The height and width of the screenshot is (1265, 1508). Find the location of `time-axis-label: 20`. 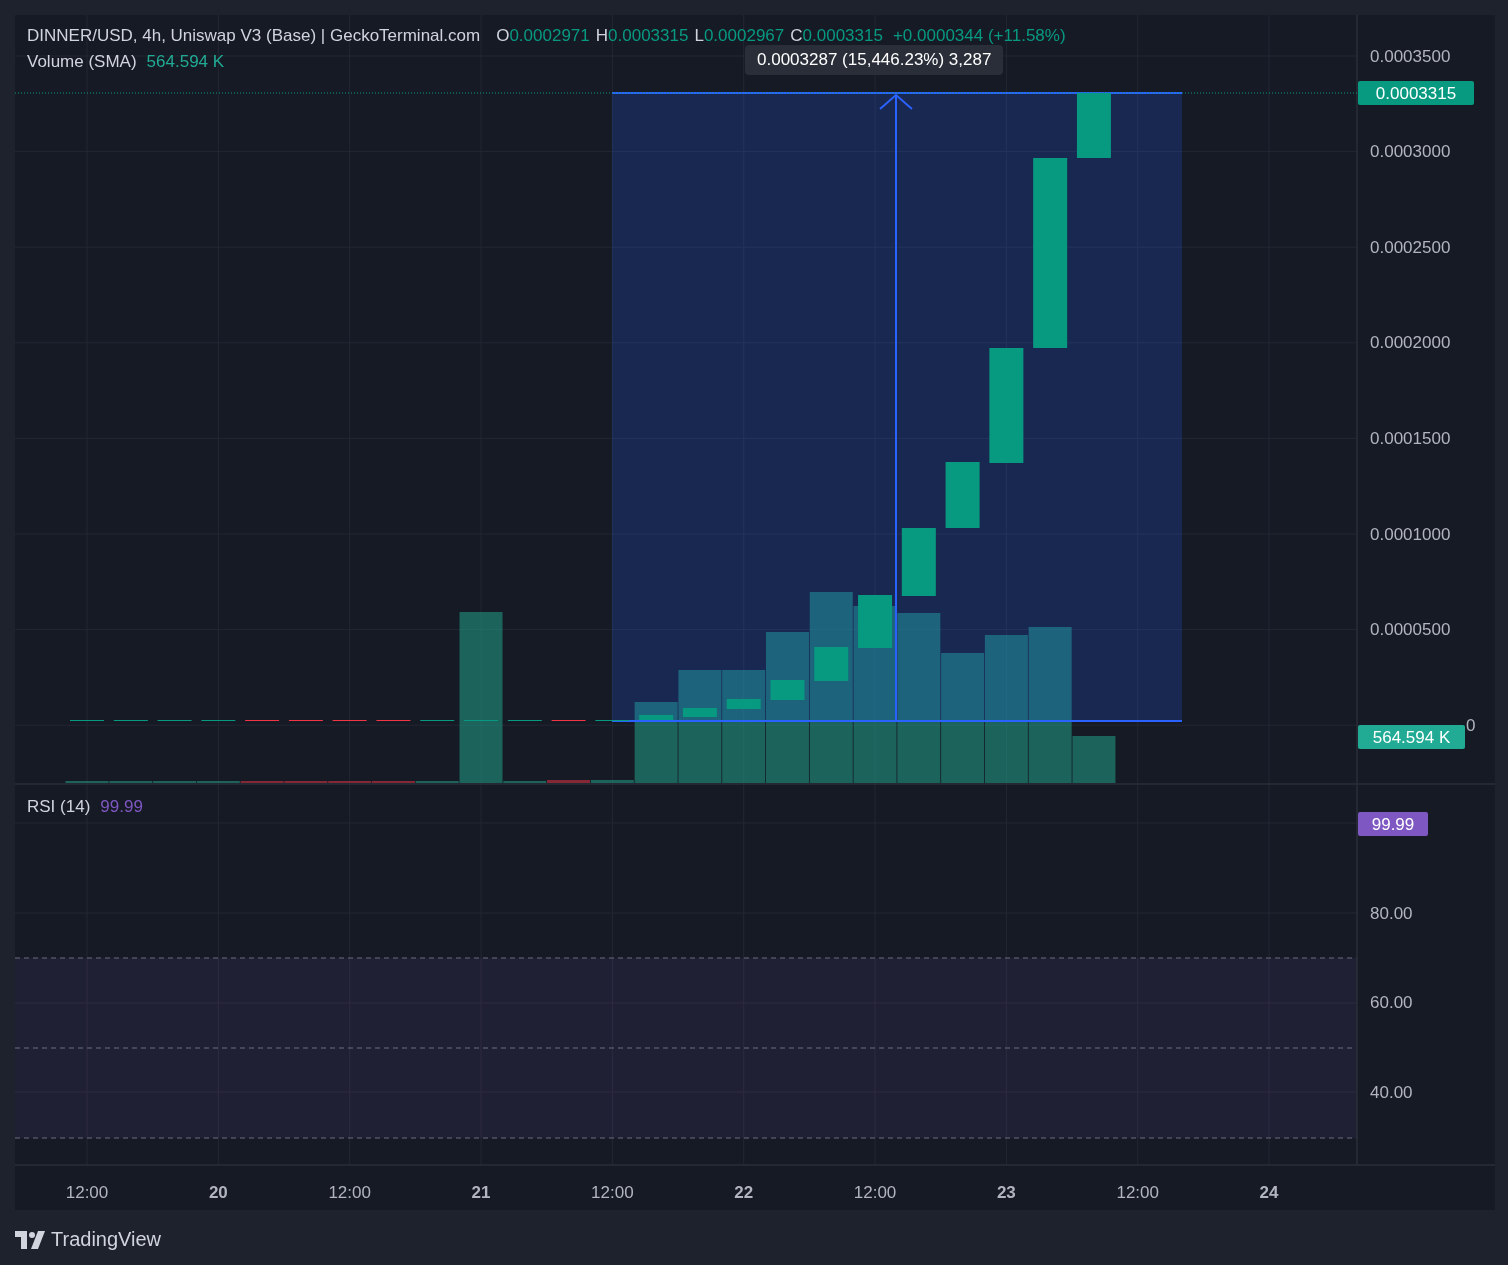

time-axis-label: 20 is located at coordinates (218, 1192).